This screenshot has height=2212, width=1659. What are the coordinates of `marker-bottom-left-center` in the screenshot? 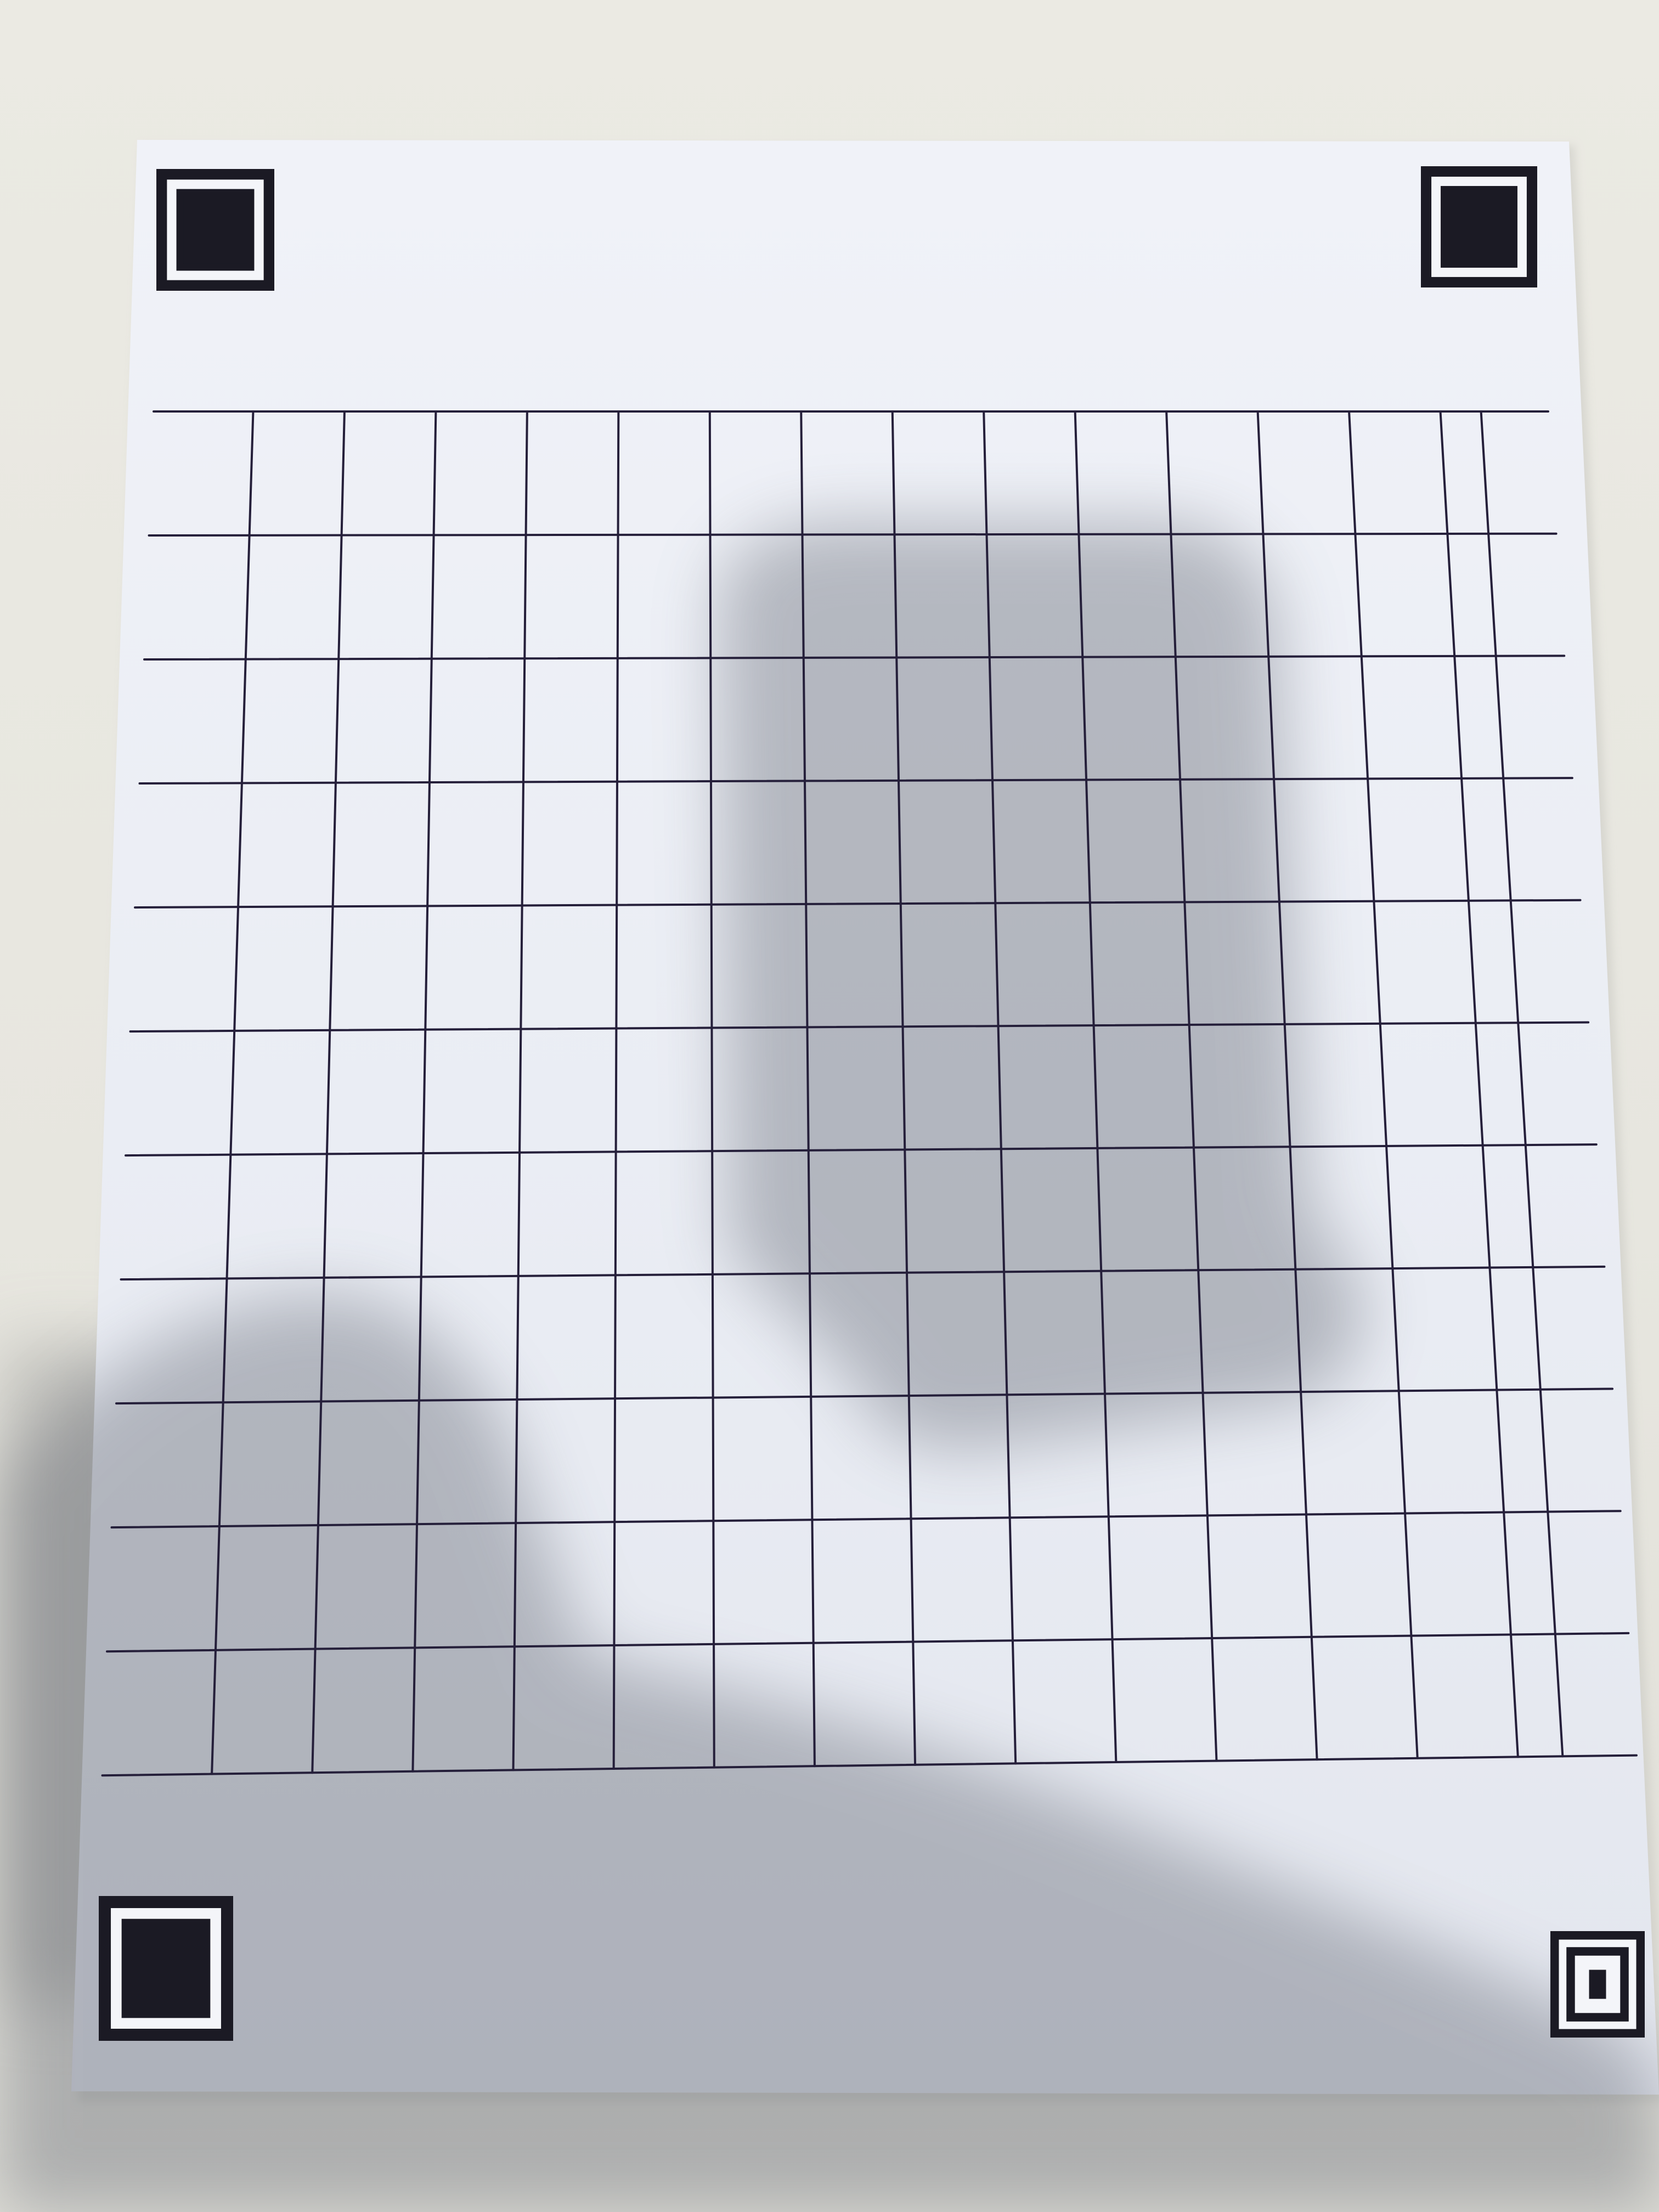 It's located at (165, 1968).